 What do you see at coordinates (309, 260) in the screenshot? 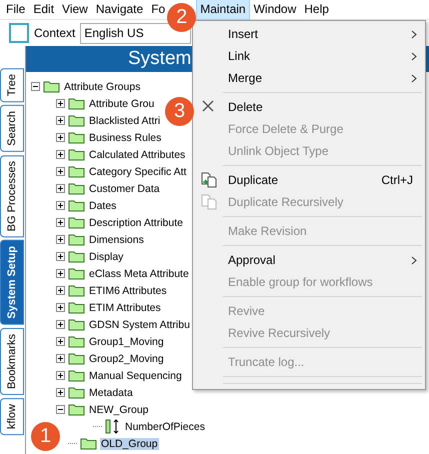
I see `menu-item: Approval` at bounding box center [309, 260].